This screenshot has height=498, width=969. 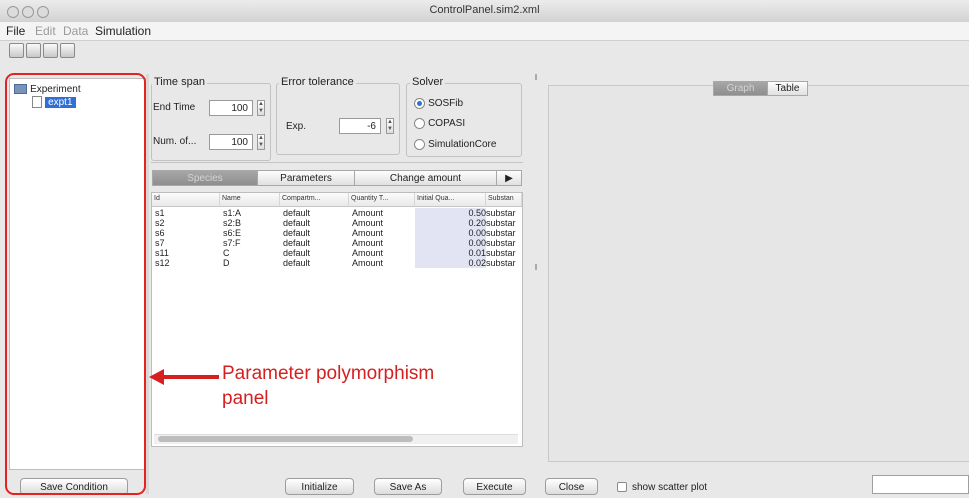 I want to click on table-cell: s1:A, so click(x=232, y=213).